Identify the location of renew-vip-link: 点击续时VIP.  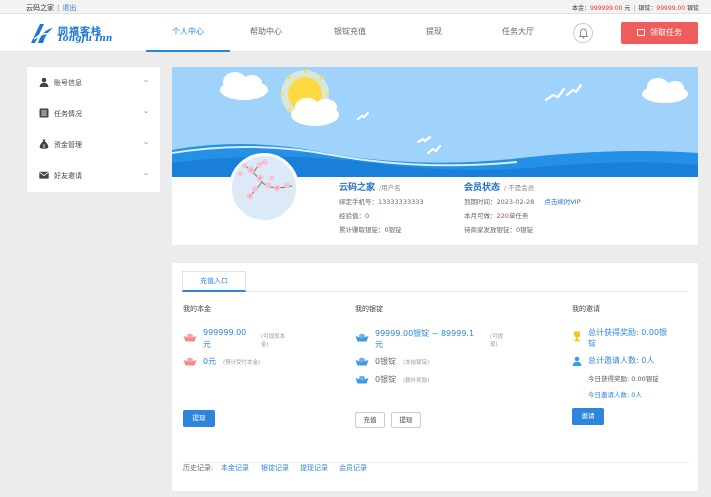
(562, 202).